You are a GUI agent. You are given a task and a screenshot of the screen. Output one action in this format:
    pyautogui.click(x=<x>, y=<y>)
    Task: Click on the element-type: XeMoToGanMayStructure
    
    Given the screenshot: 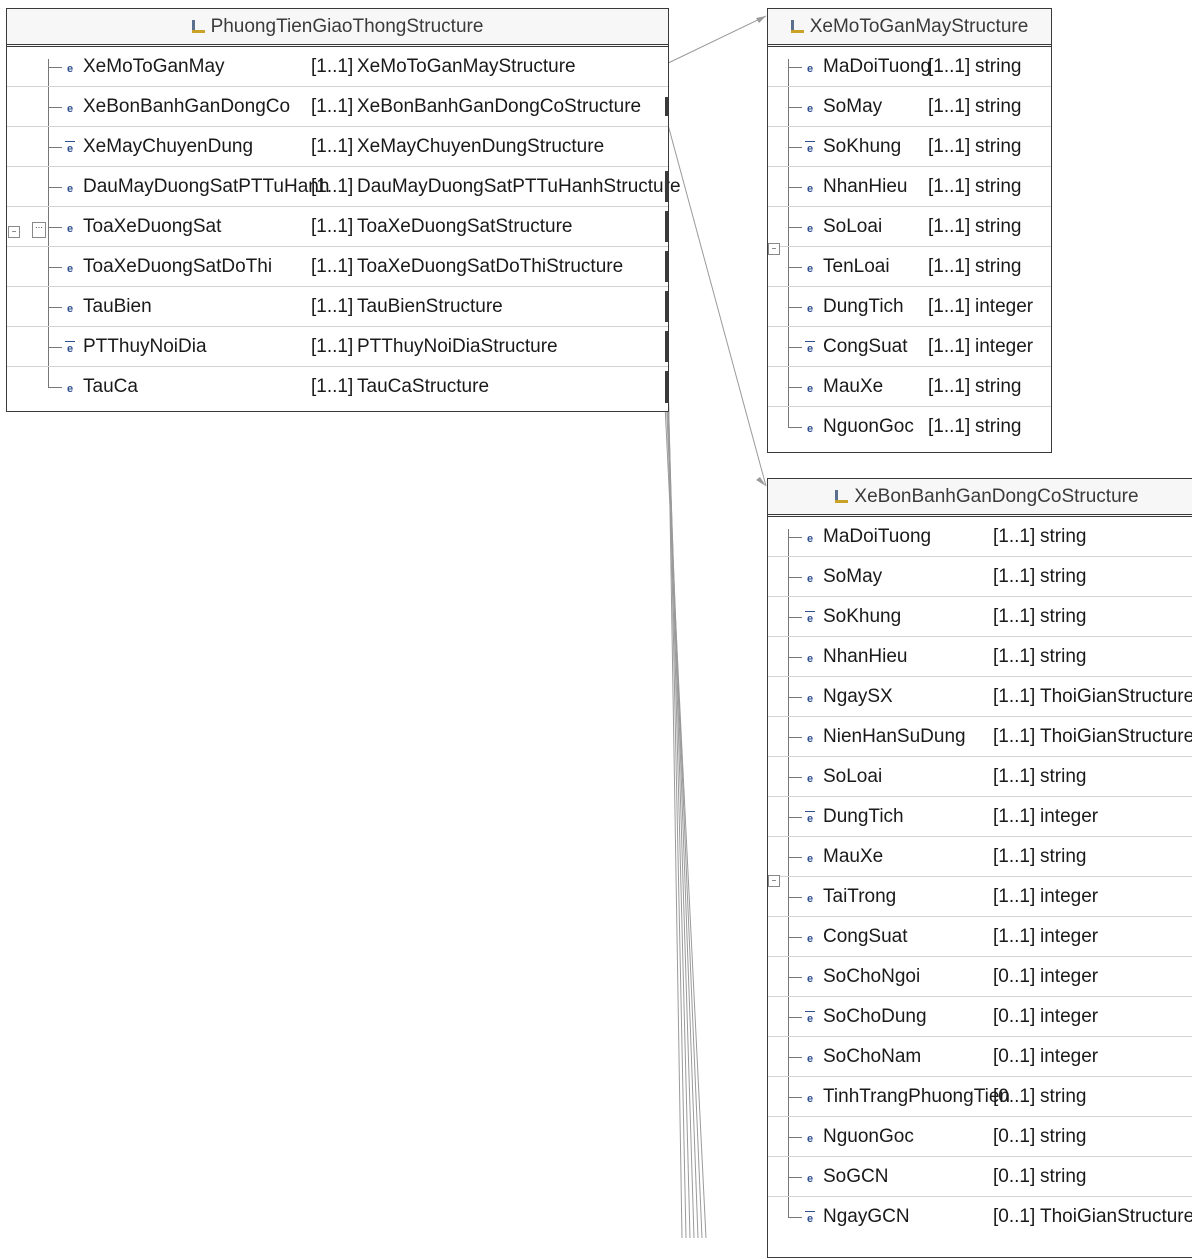 What is the action you would take?
    pyautogui.click(x=466, y=66)
    